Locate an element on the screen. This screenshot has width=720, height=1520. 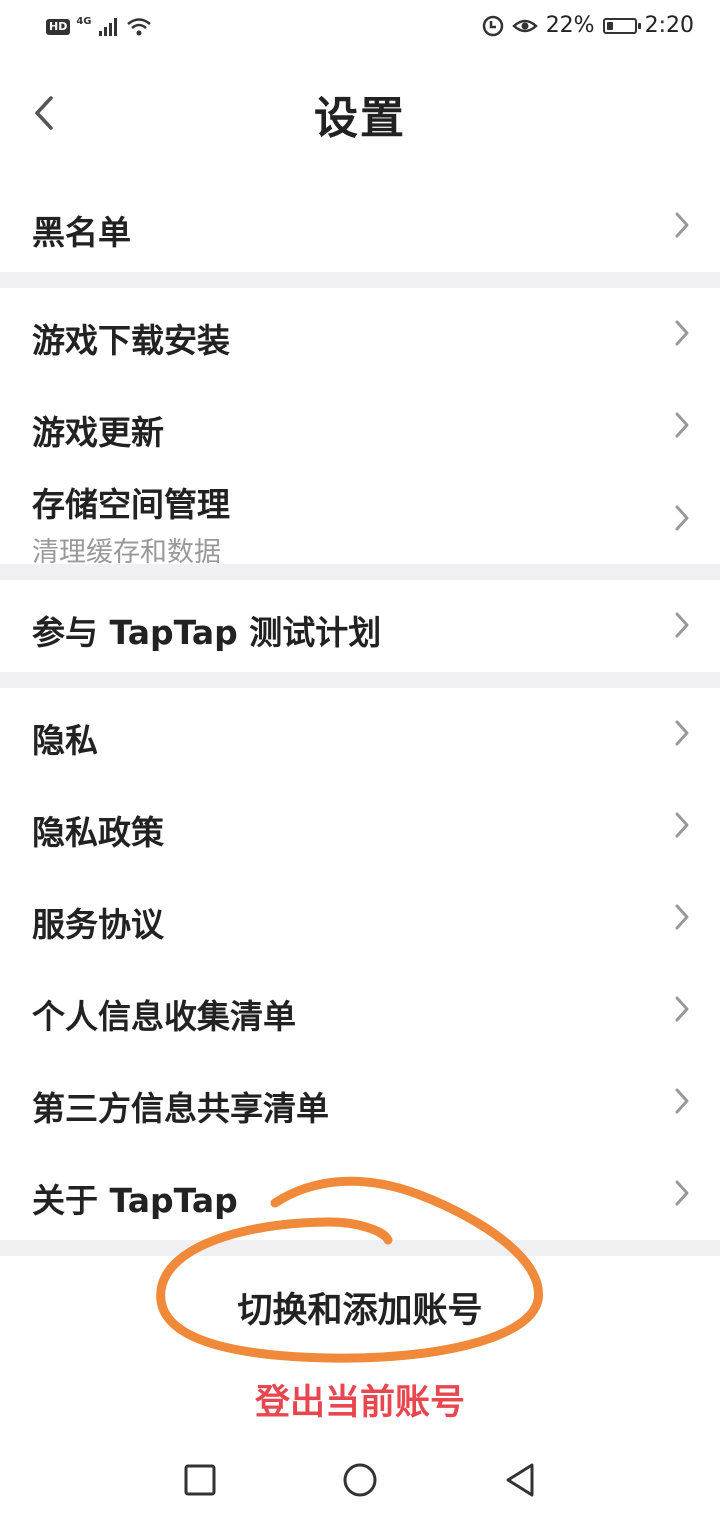
clock: 2:20 is located at coordinates (669, 25).